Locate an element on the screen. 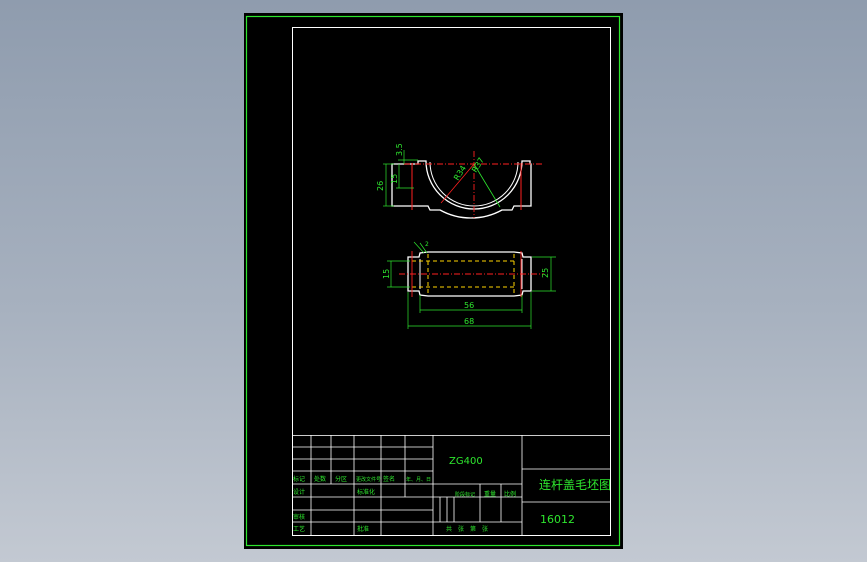 The height and width of the screenshot is (562, 867). dim-r37: R37 is located at coordinates (478, 165).